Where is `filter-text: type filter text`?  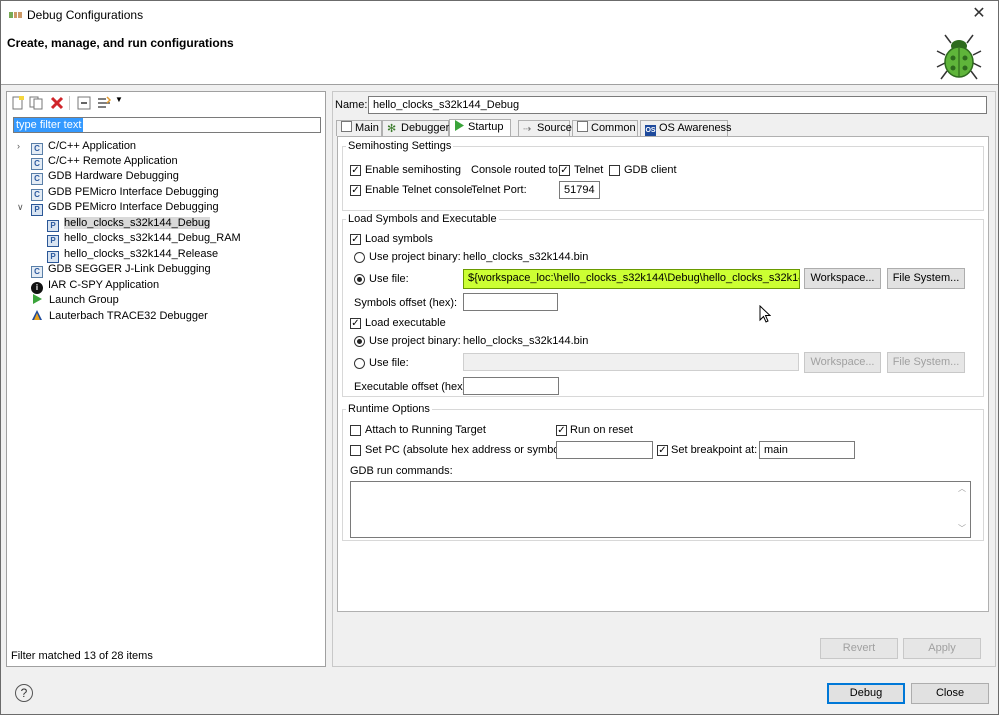
filter-text: type filter text is located at coordinates (49, 125).